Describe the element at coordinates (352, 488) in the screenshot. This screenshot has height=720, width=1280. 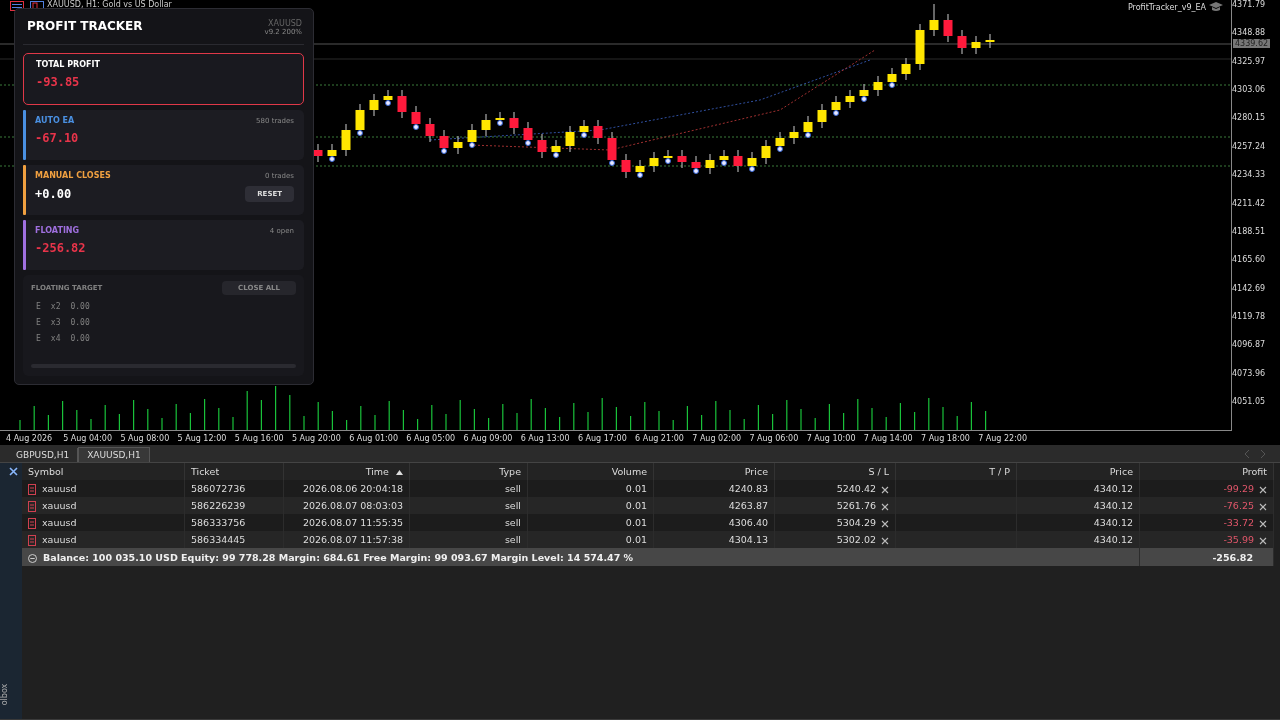
I see `table-cell: 2026.08.06 20:04:18` at that location.